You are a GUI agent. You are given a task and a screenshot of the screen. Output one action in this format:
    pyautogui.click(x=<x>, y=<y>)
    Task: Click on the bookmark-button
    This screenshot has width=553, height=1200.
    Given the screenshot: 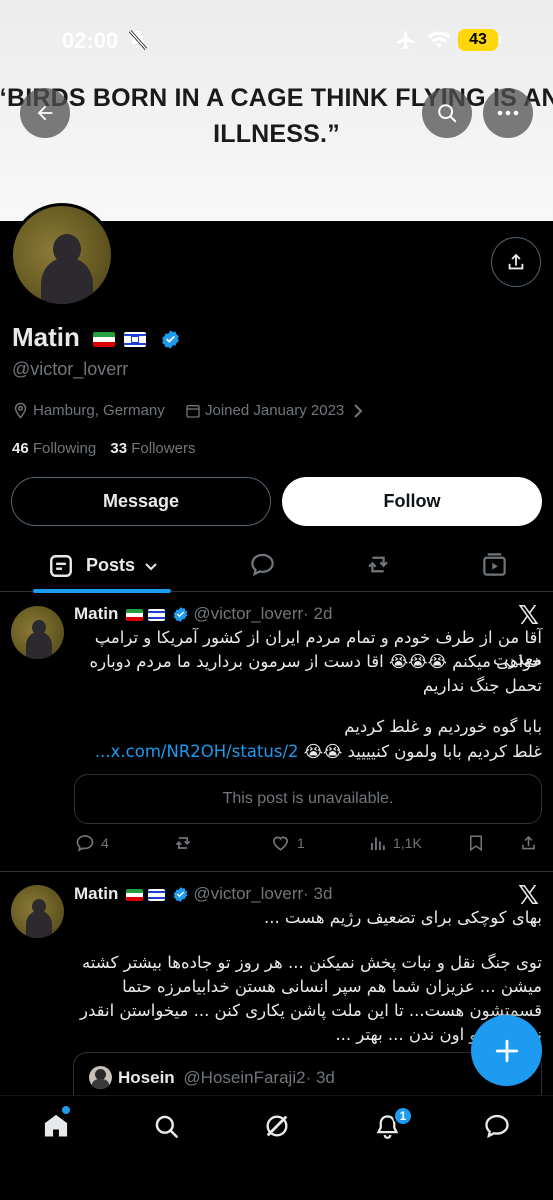 What is the action you would take?
    pyautogui.click(x=476, y=843)
    